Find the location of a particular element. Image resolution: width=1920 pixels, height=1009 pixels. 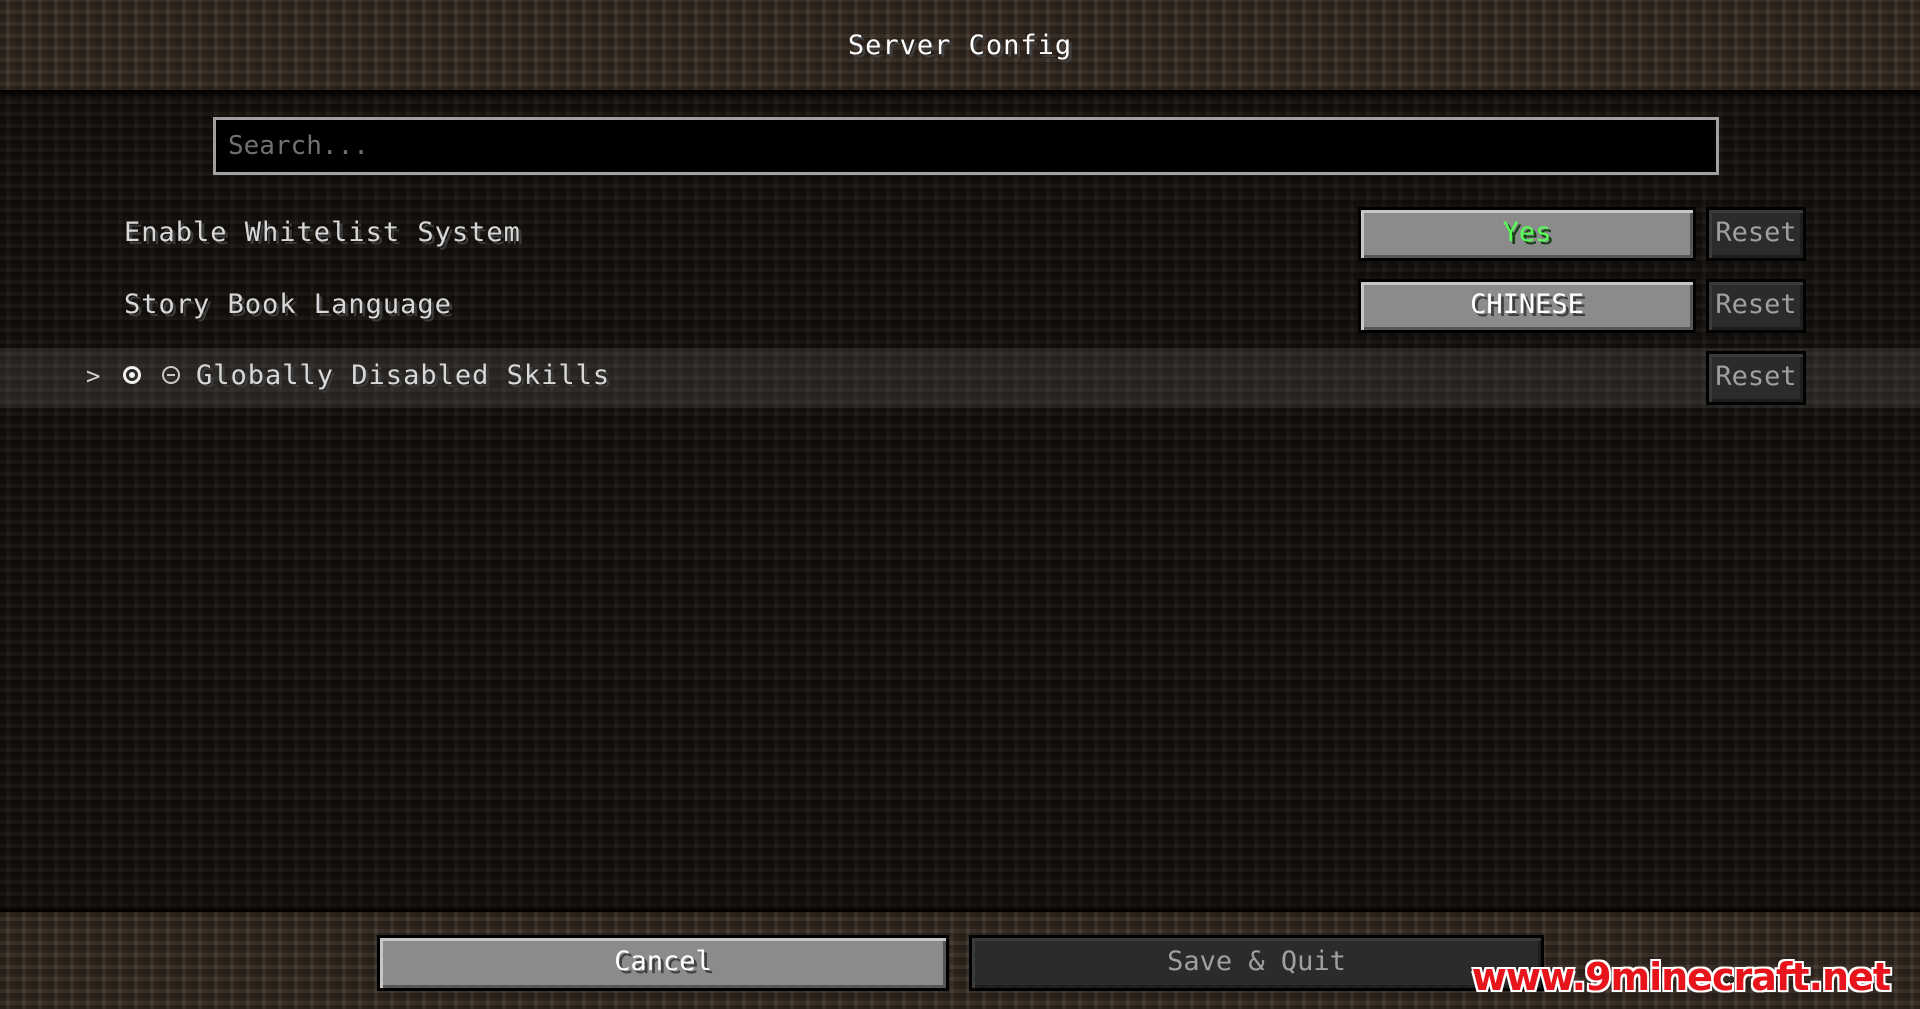

language-cycle-button: CHINESE is located at coordinates (1527, 306).